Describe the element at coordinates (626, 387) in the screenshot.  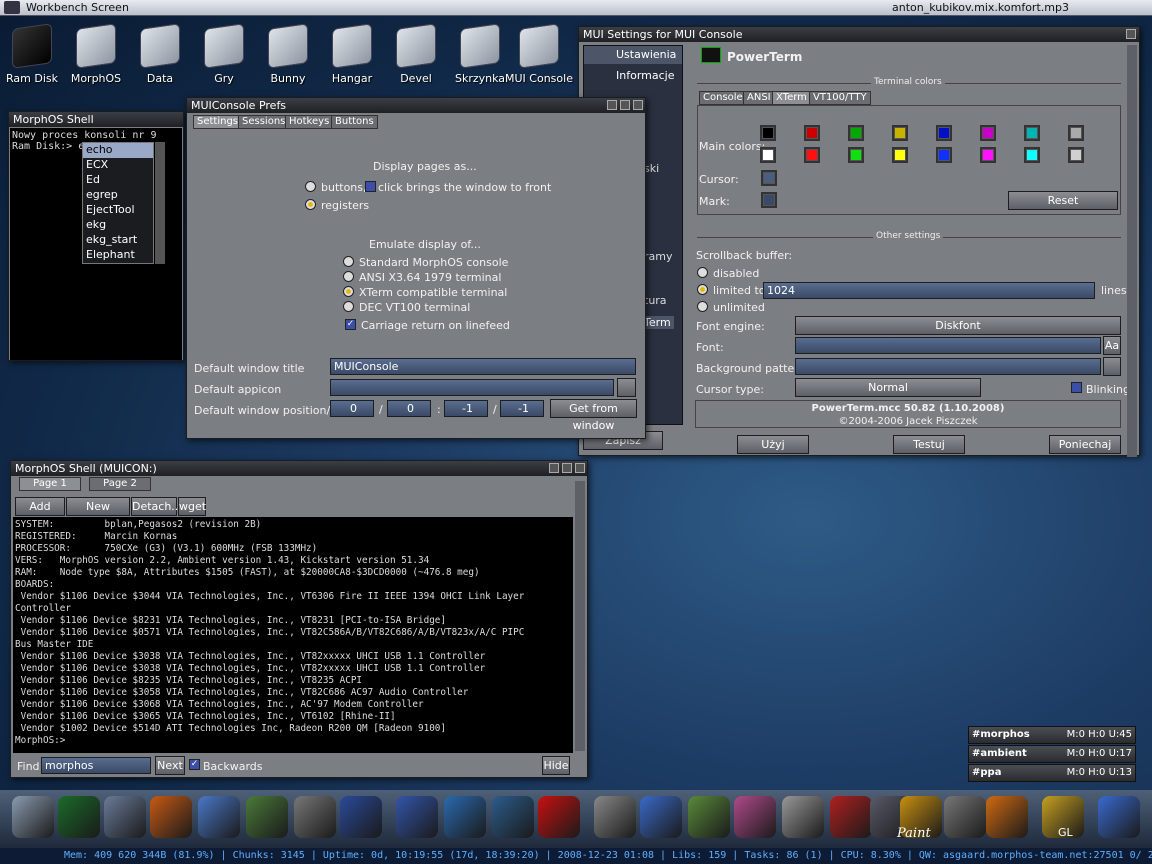
I see `file-requester-icon` at that location.